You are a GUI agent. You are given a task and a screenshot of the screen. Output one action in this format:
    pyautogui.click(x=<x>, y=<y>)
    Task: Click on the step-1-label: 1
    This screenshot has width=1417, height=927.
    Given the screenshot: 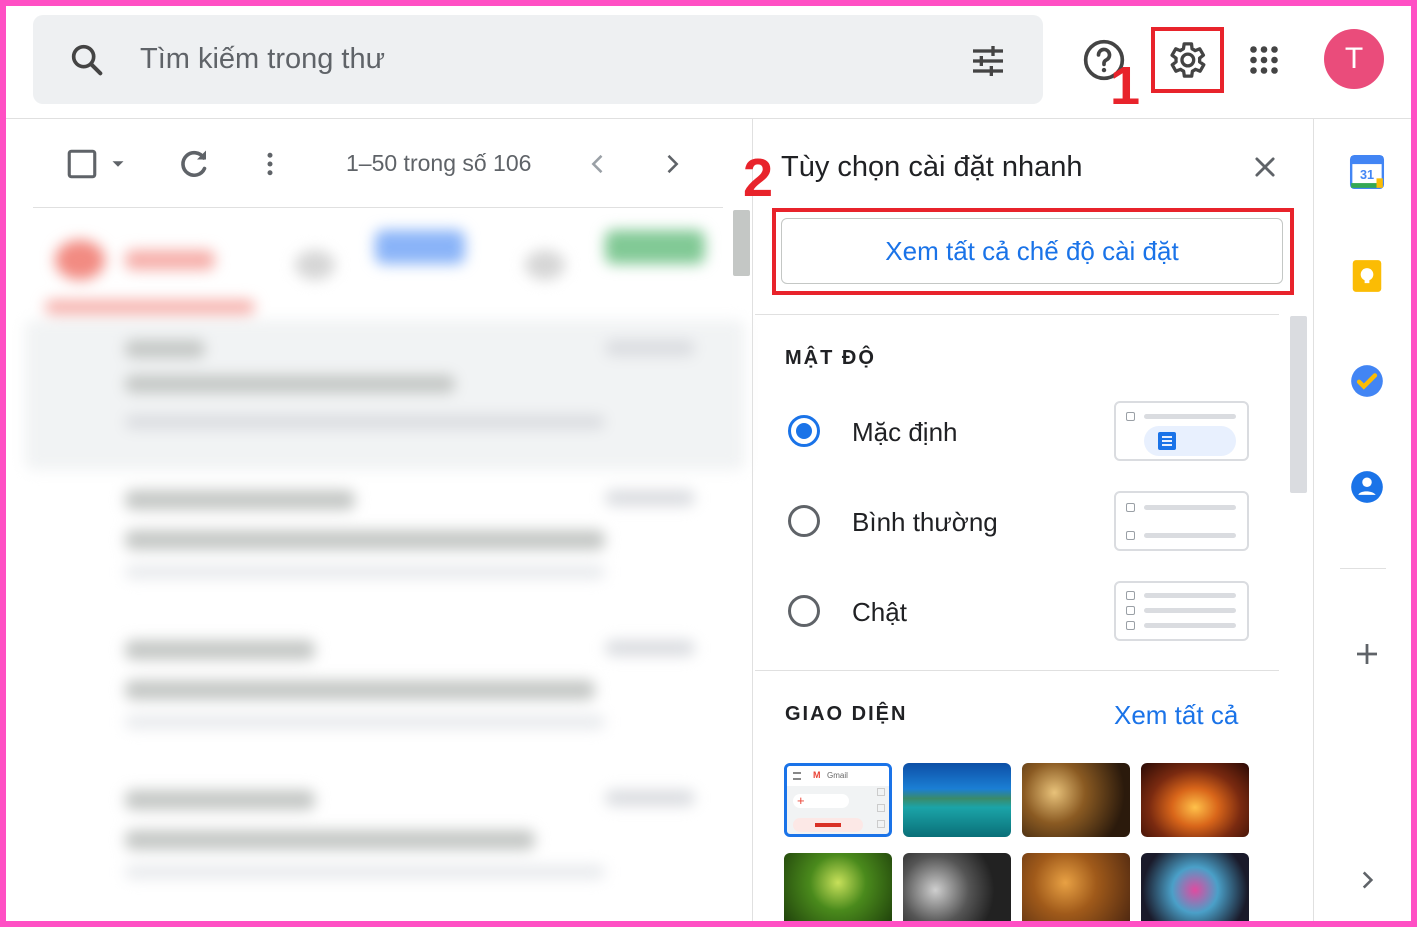 What is the action you would take?
    pyautogui.click(x=1125, y=86)
    